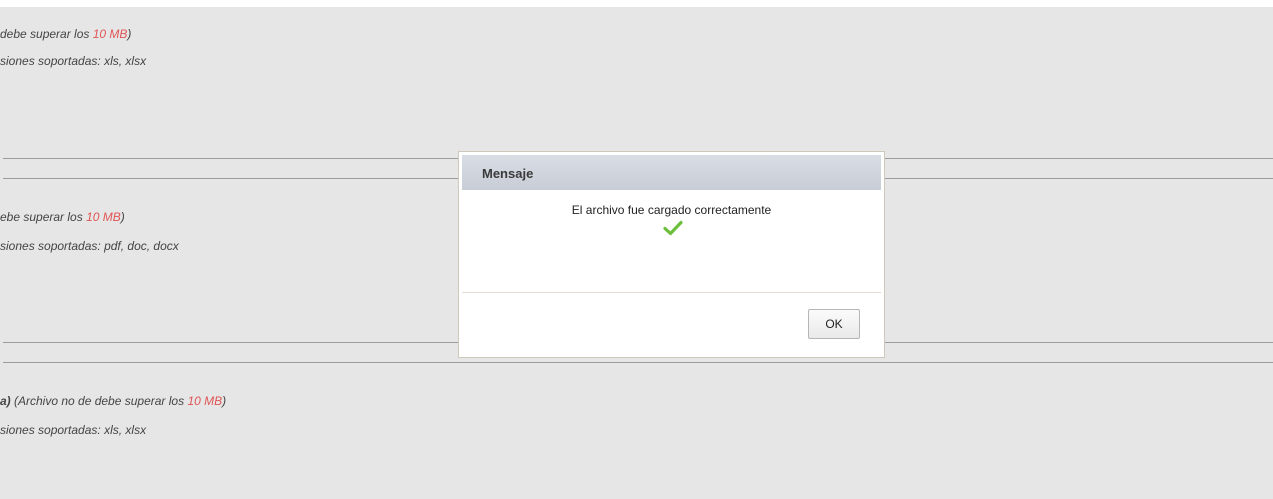  Describe the element at coordinates (73, 61) in the screenshot. I see `supported-extensions-1: siones soportadas: xls, xlsx` at that location.